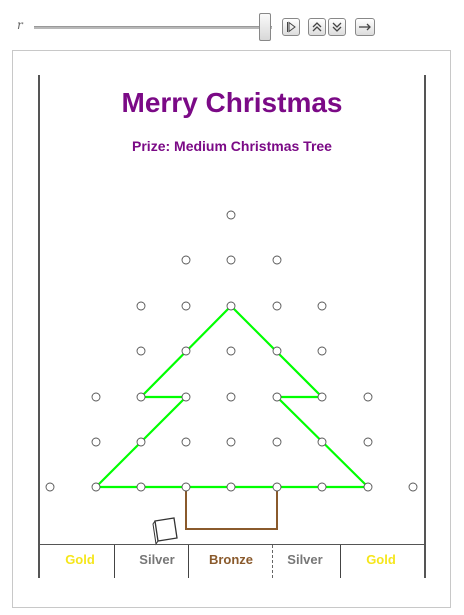 This screenshot has height=615, width=464. What do you see at coordinates (232, 544) in the screenshot?
I see `bins-top-line` at bounding box center [232, 544].